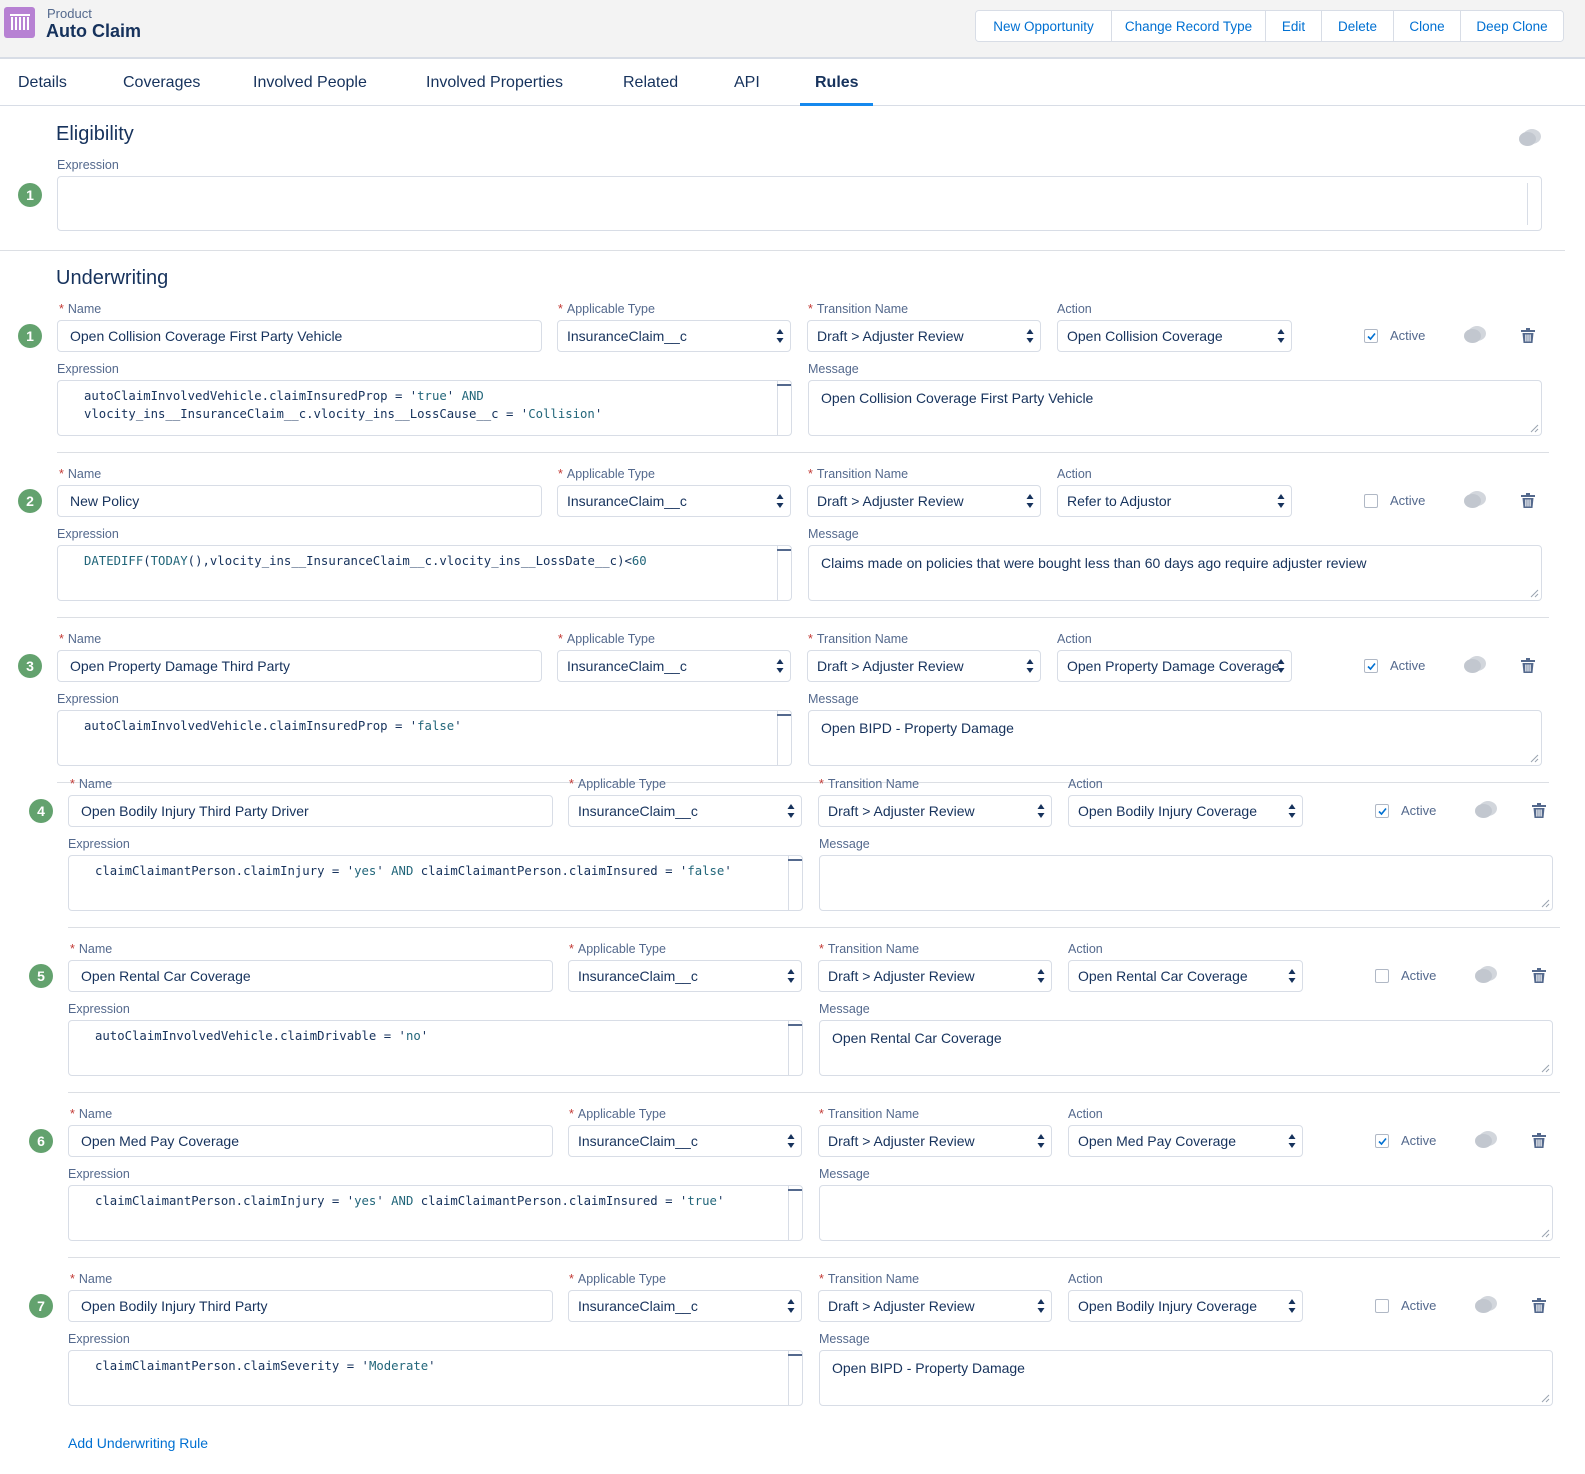  Describe the element at coordinates (310, 1306) in the screenshot. I see `rule-name-input: Open Bodily Injury Third Party` at that location.